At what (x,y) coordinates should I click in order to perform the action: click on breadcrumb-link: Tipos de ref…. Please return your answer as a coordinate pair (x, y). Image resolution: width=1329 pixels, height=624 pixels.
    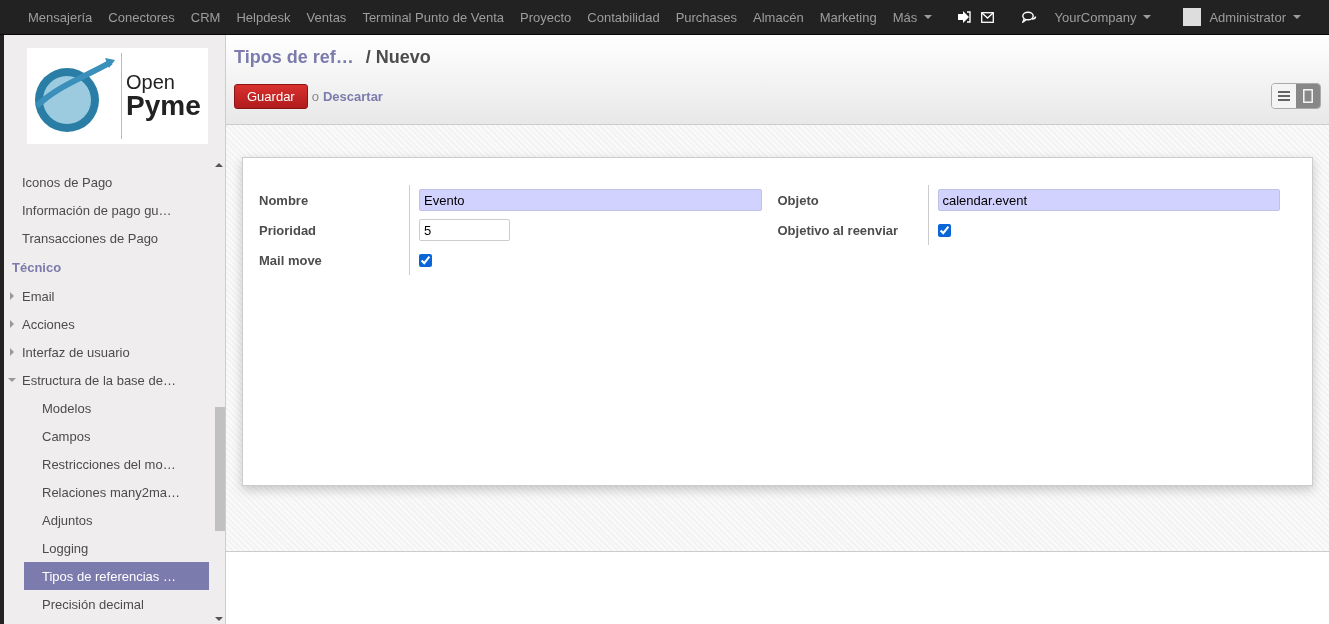
    Looking at the image, I should click on (294, 57).